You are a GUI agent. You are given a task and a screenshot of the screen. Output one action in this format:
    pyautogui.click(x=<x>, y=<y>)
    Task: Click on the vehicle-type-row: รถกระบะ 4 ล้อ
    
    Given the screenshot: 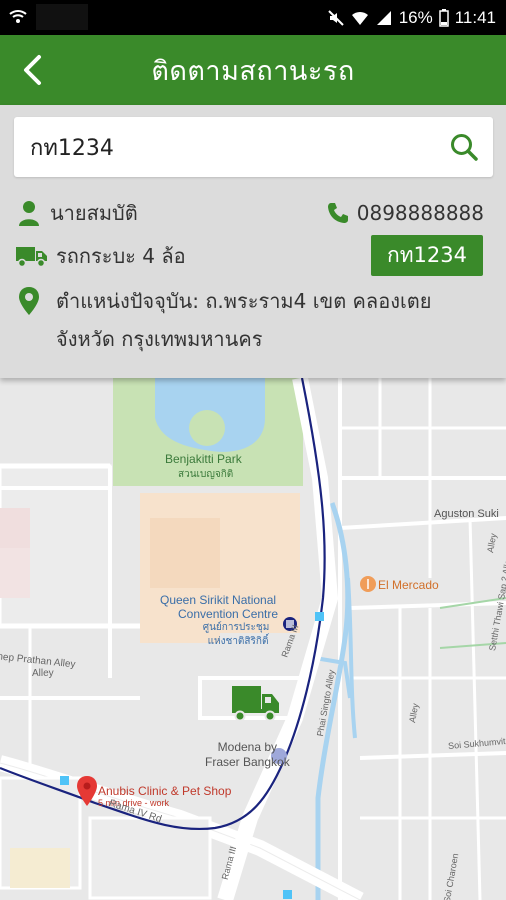 What is the action you would take?
    pyautogui.click(x=101, y=256)
    